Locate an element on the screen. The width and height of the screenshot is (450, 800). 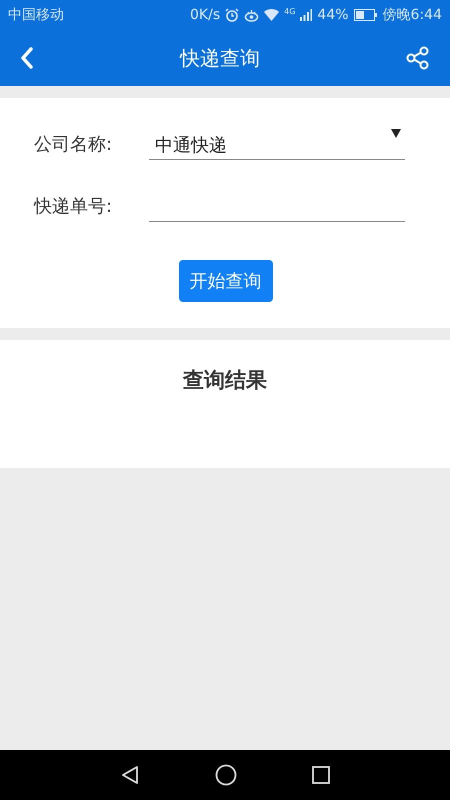
battery-icon is located at coordinates (366, 15).